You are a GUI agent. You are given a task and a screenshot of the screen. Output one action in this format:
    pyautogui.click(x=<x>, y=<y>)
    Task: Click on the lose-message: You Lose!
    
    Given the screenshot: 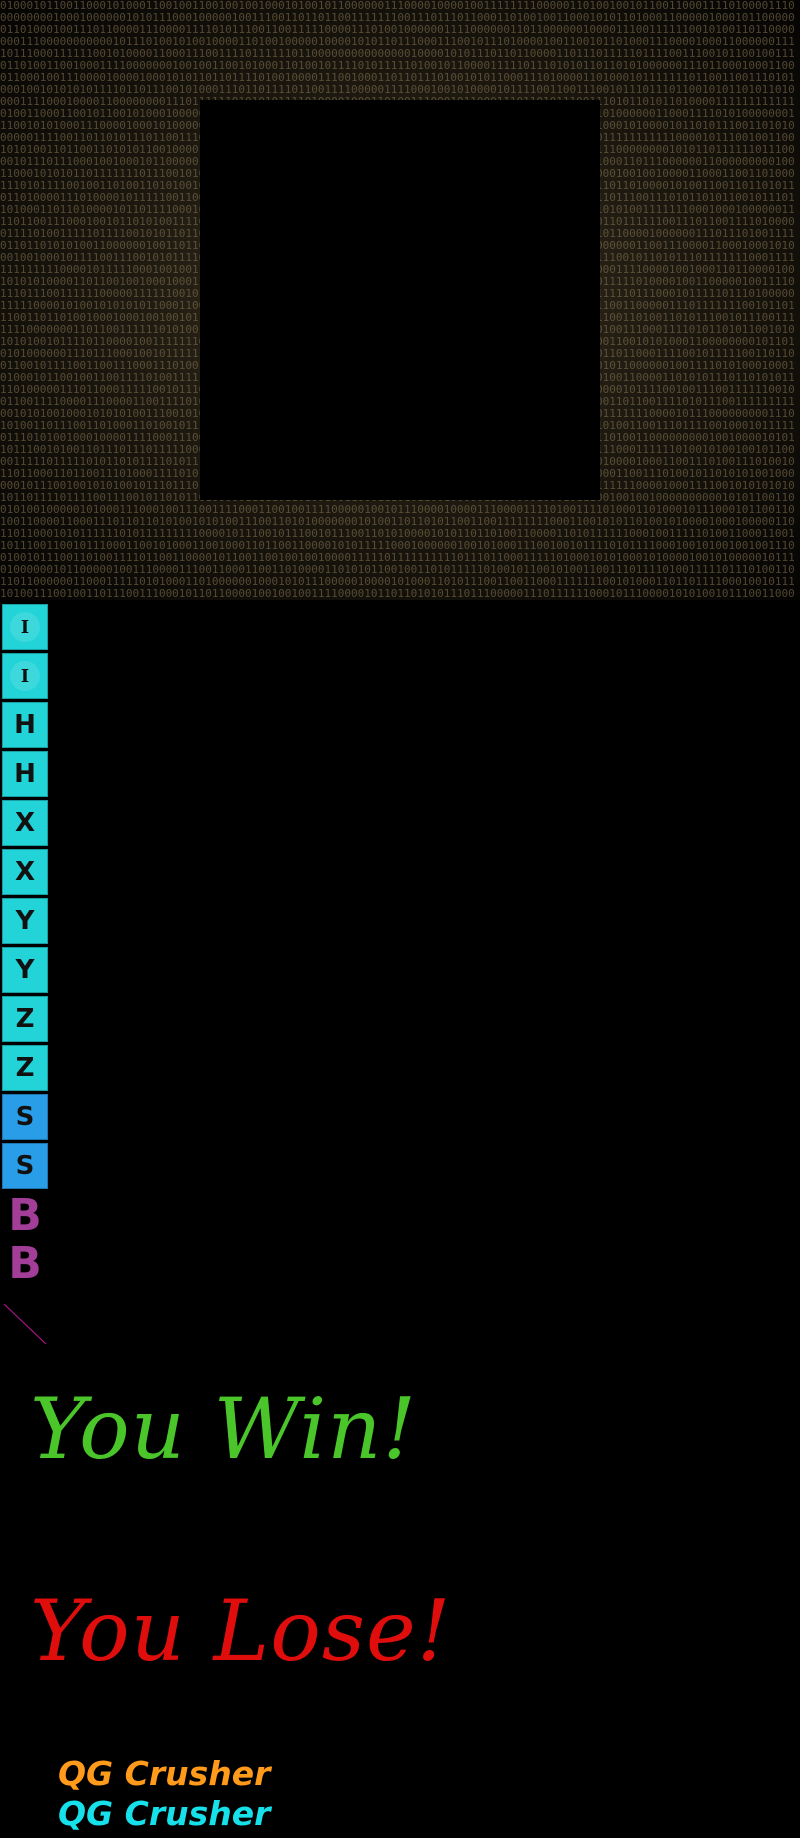 What is the action you would take?
    pyautogui.click(x=241, y=1631)
    